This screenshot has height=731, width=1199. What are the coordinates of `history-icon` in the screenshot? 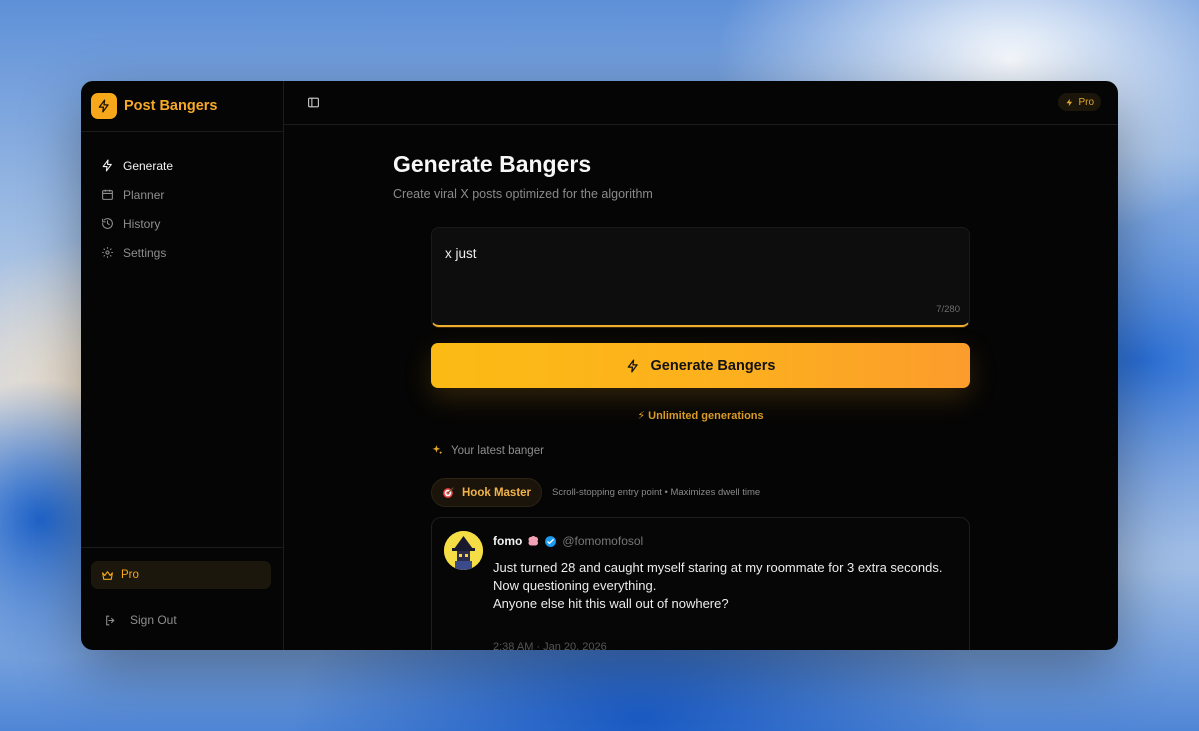 It's located at (107, 223).